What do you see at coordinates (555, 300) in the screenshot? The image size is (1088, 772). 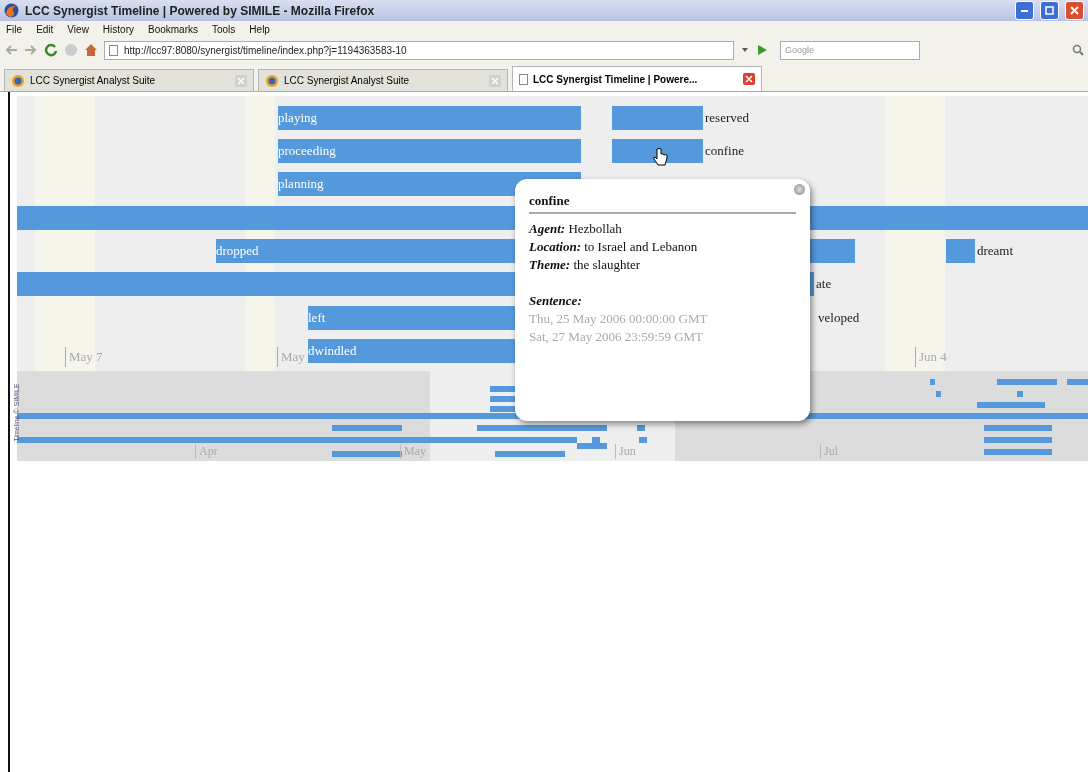 I see `field-name: Sentence:` at bounding box center [555, 300].